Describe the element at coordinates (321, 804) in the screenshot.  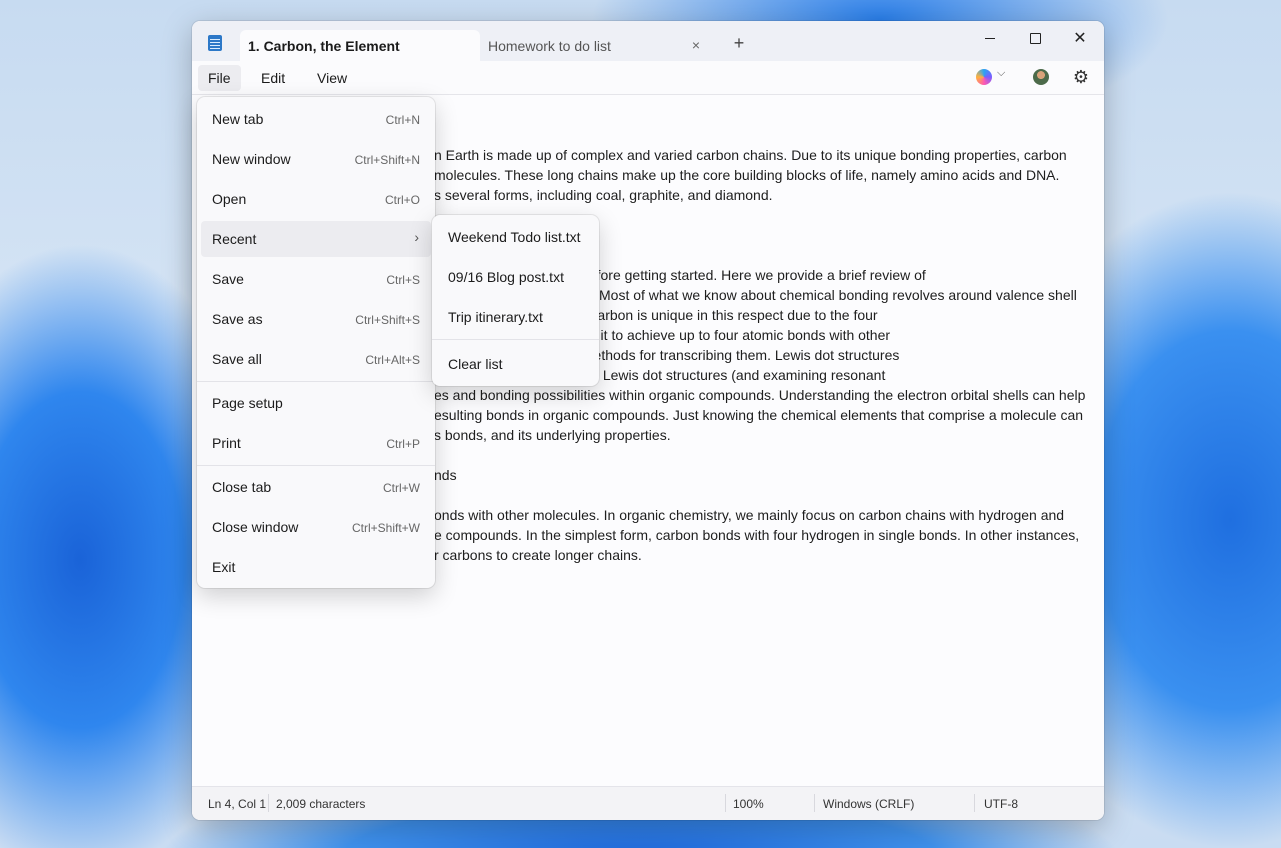
I see `character-count: 2,009 characters` at that location.